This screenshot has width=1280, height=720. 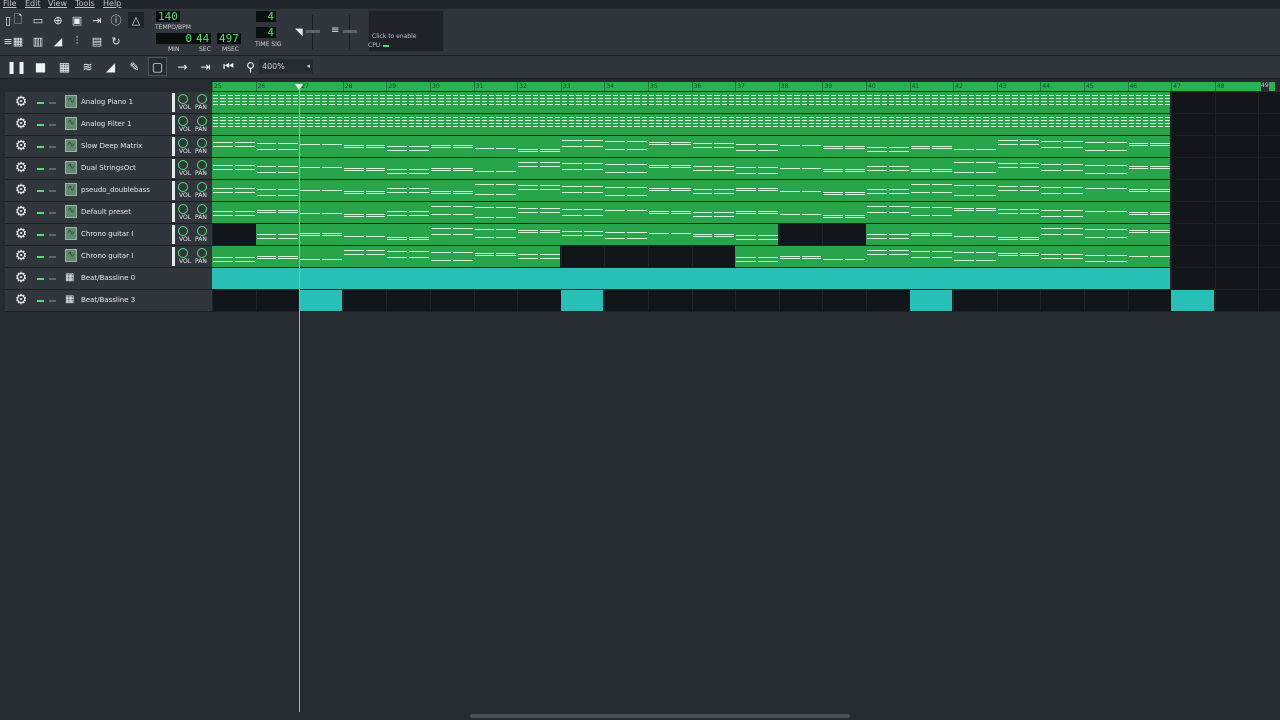 What do you see at coordinates (18, 41) in the screenshot?
I see `beat-bassline-editor-icon: ▦` at bounding box center [18, 41].